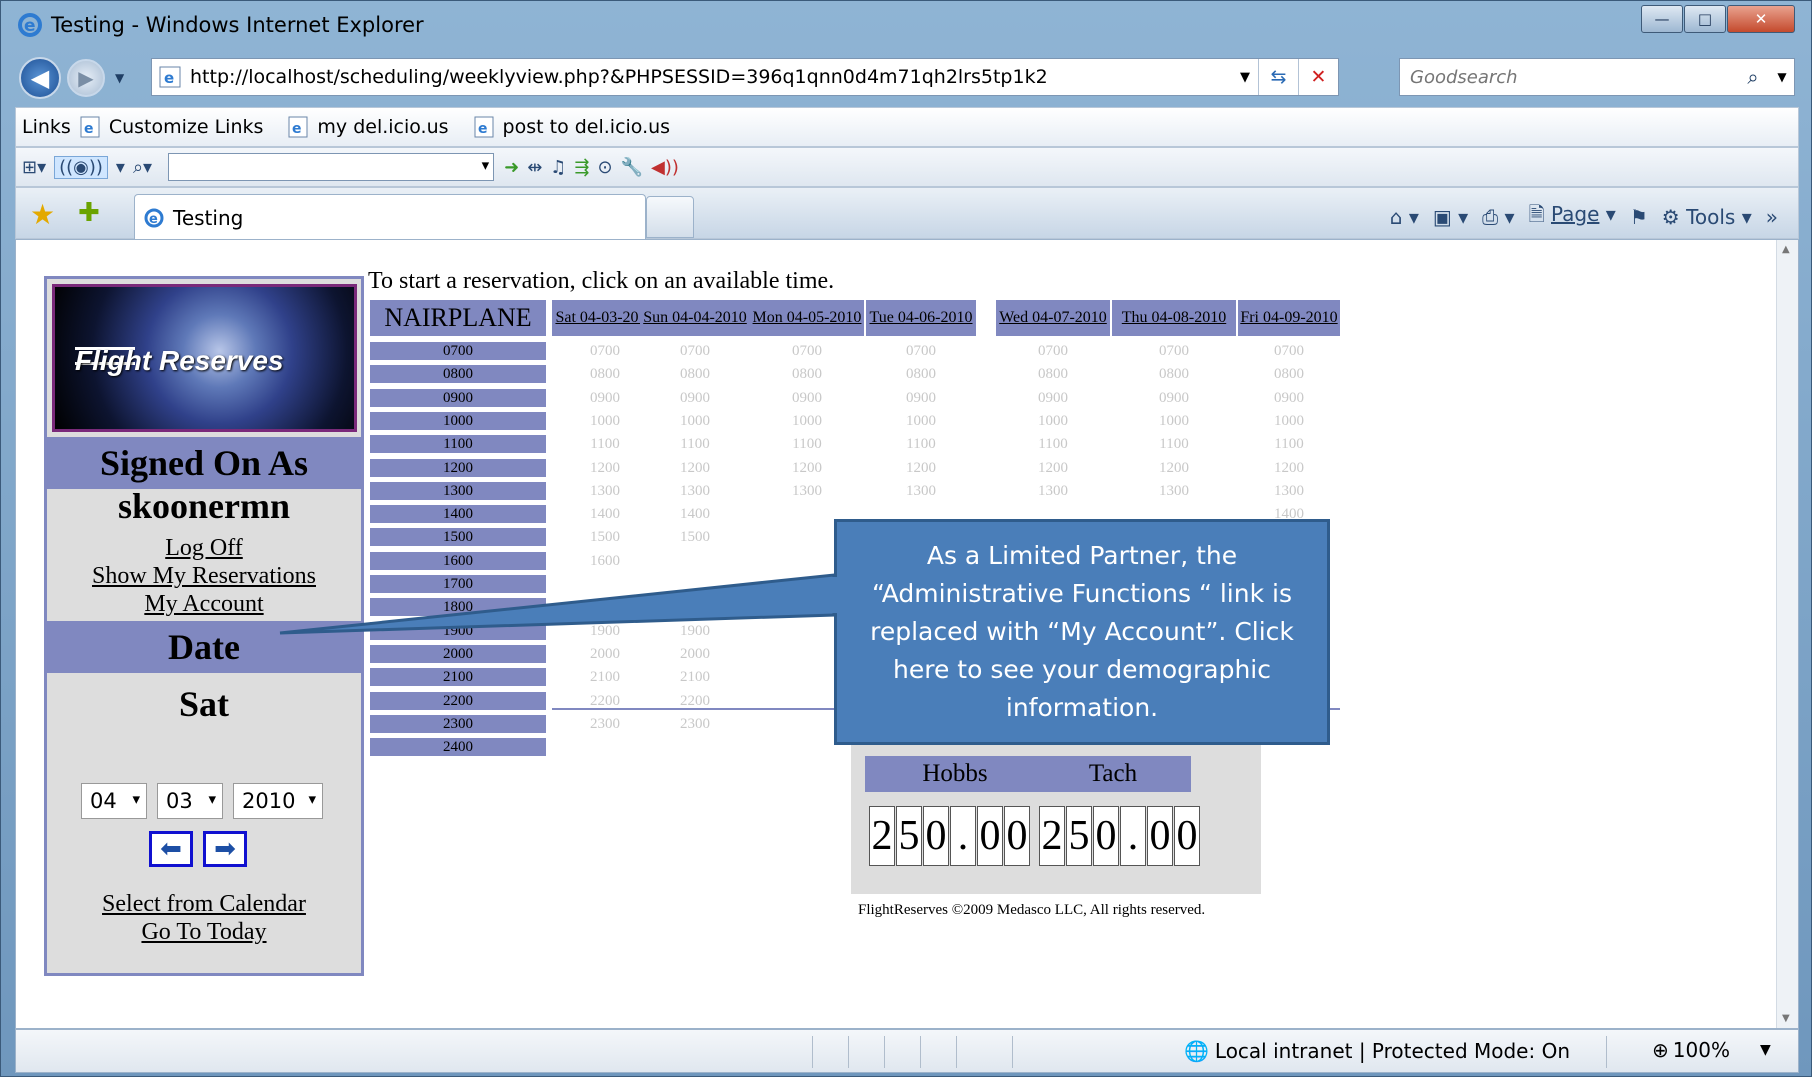 This screenshot has height=1077, width=1812. Describe the element at coordinates (171, 849) in the screenshot. I see `previous-day-arrow-icon: ⬅` at that location.